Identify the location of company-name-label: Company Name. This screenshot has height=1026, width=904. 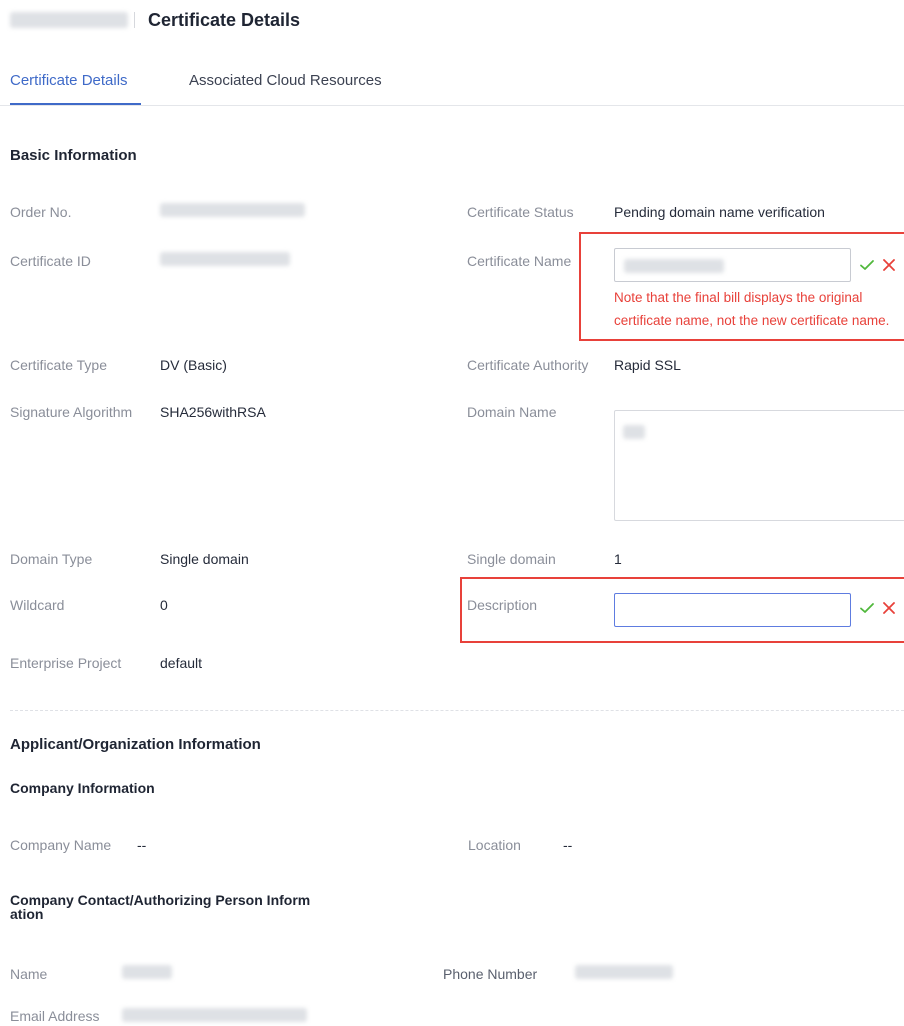
(61, 845).